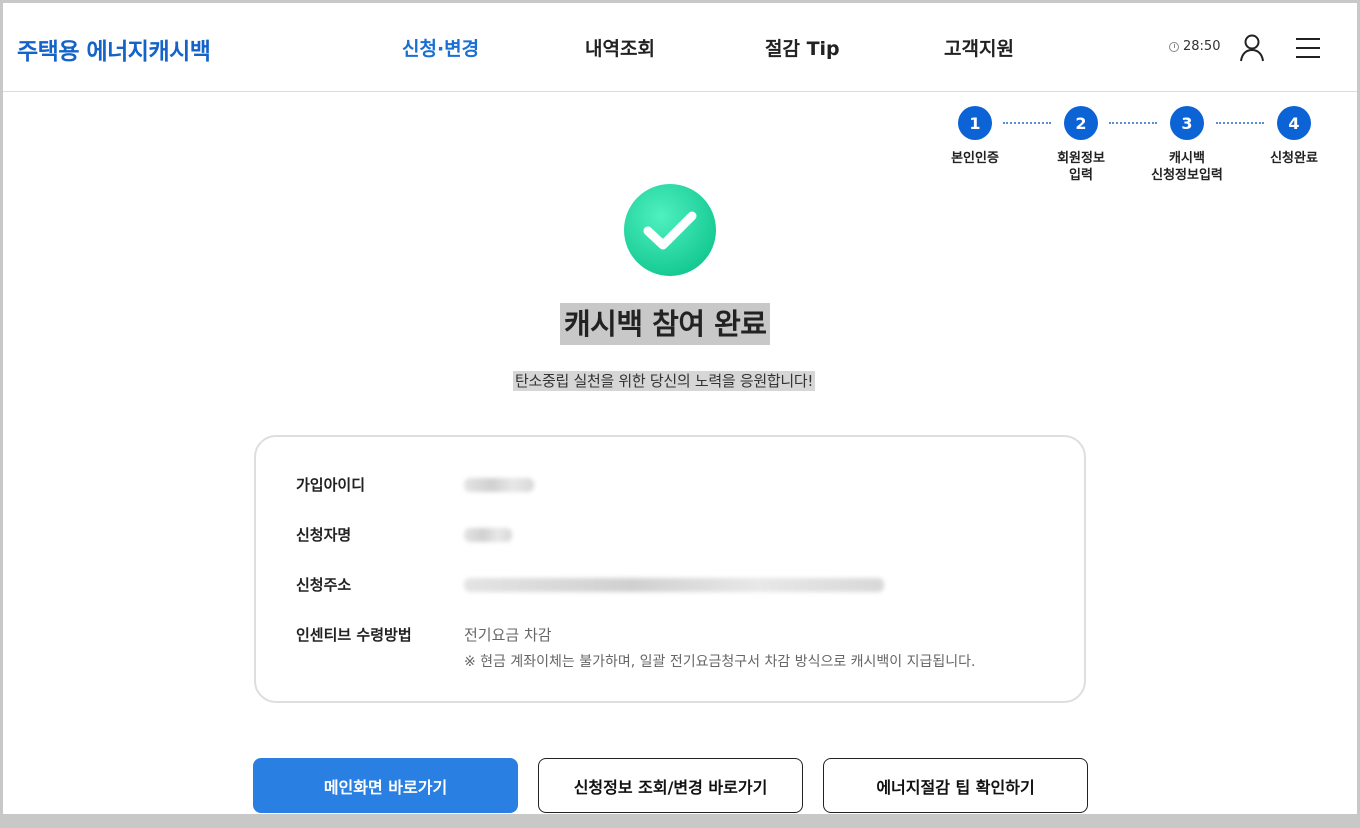 This screenshot has width=1360, height=828. Describe the element at coordinates (1187, 167) in the screenshot. I see `step-3-label: 캐시백 신청정보입력` at that location.